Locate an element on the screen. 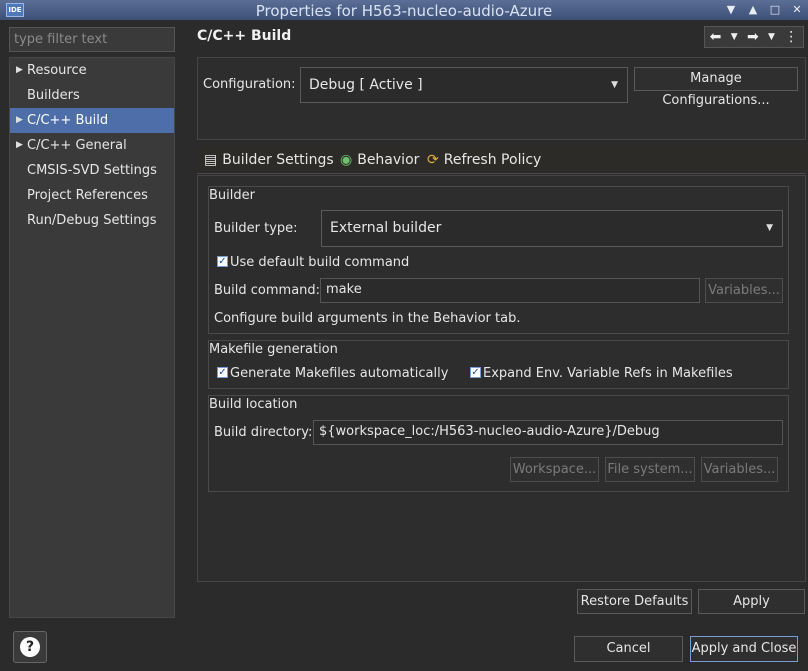 The width and height of the screenshot is (808, 671). menu-icon: ▼ is located at coordinates (731, 10).